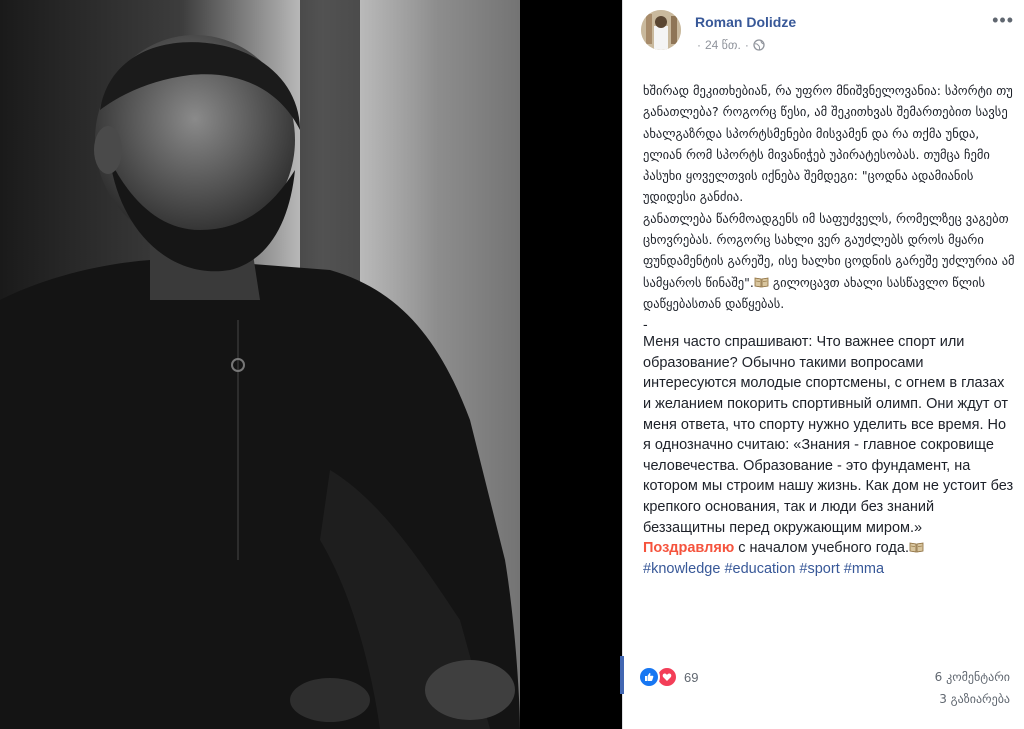  Describe the element at coordinates (822, 692) in the screenshot. I see `post-footer: 69 6 კომენტარი 3 გაზიარება` at that location.